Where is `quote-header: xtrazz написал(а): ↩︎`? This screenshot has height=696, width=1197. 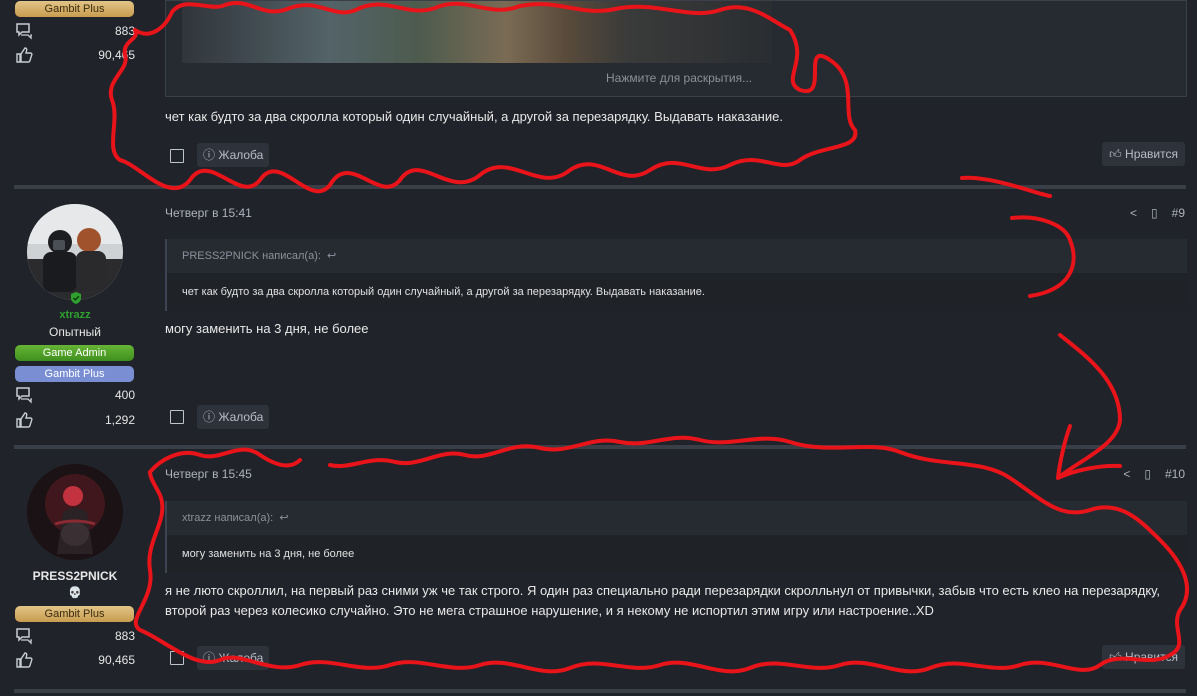 quote-header: xtrazz написал(а): ↩︎ is located at coordinates (677, 518).